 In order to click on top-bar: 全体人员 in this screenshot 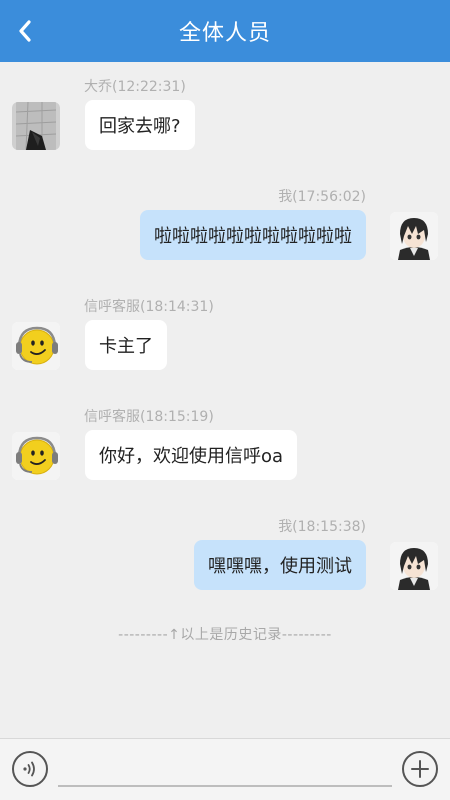, I will do `click(225, 31)`.